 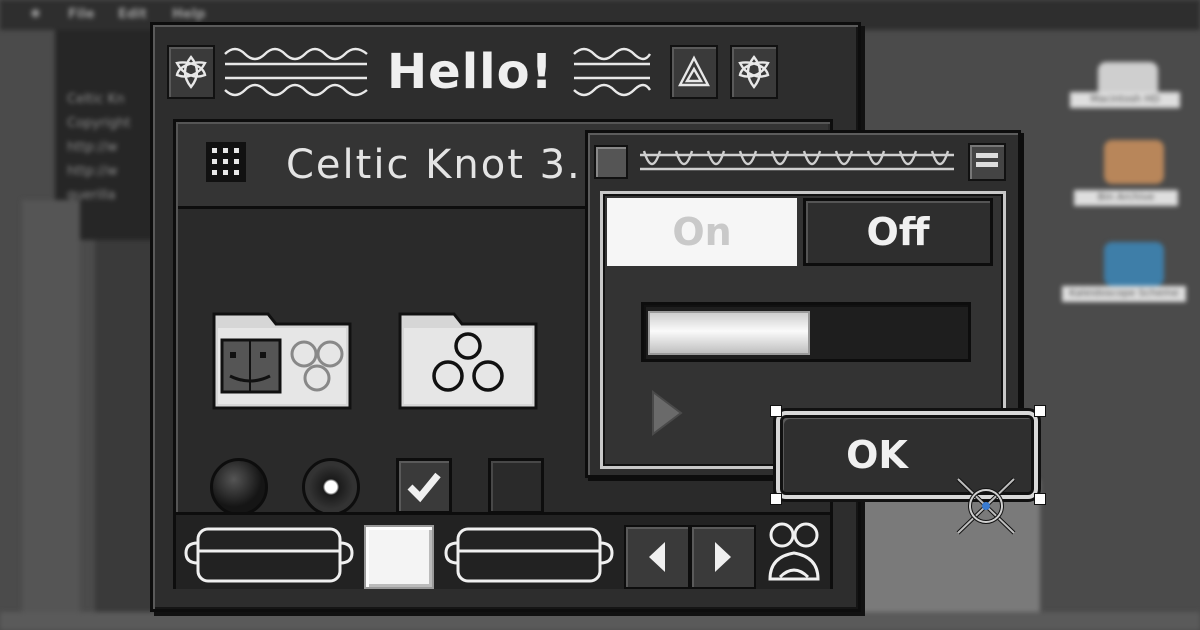 I want to click on checkmark-icon, so click(x=424, y=487).